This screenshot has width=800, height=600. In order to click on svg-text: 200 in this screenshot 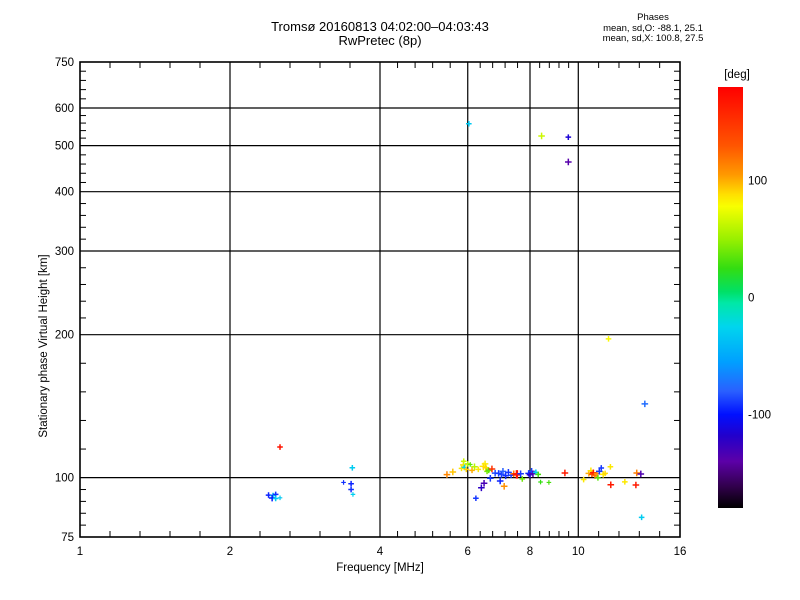, I will do `click(64, 336)`.